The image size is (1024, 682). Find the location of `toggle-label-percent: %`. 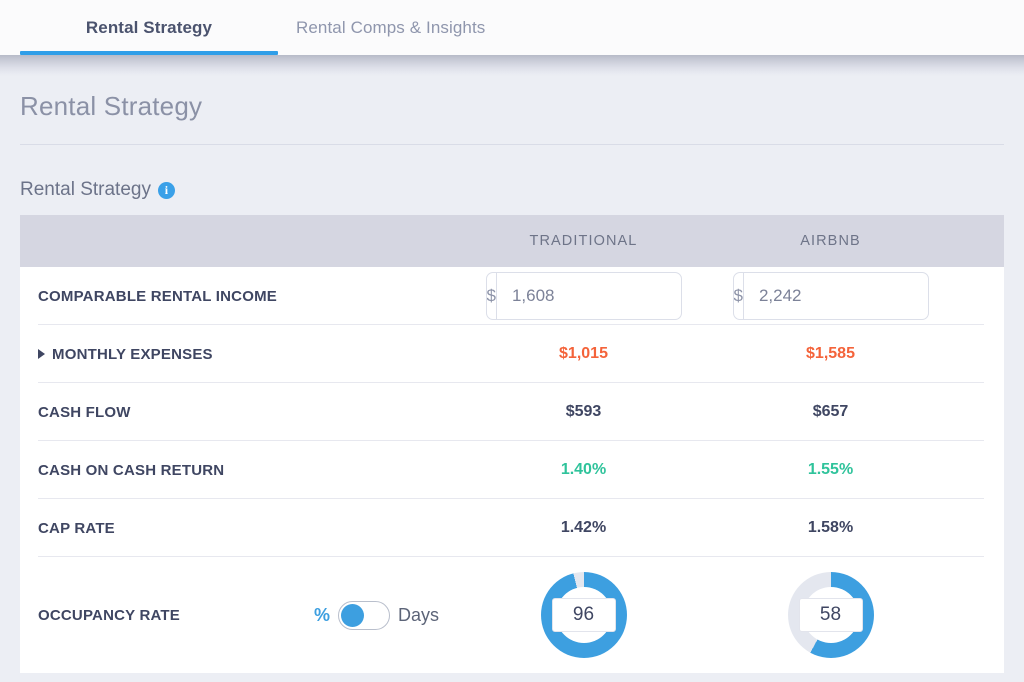

toggle-label-percent: % is located at coordinates (322, 615).